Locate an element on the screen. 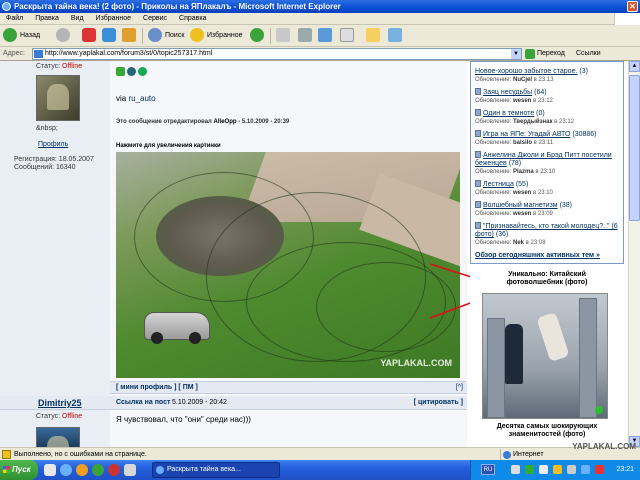  quote-button: [ цитировать ] is located at coordinates (438, 402).